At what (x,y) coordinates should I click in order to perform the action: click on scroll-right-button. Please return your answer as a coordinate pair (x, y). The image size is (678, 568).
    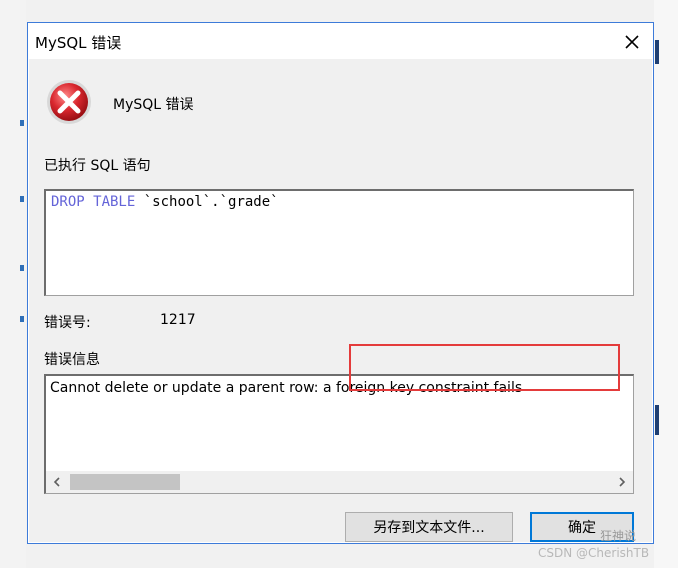
    Looking at the image, I should click on (622, 482).